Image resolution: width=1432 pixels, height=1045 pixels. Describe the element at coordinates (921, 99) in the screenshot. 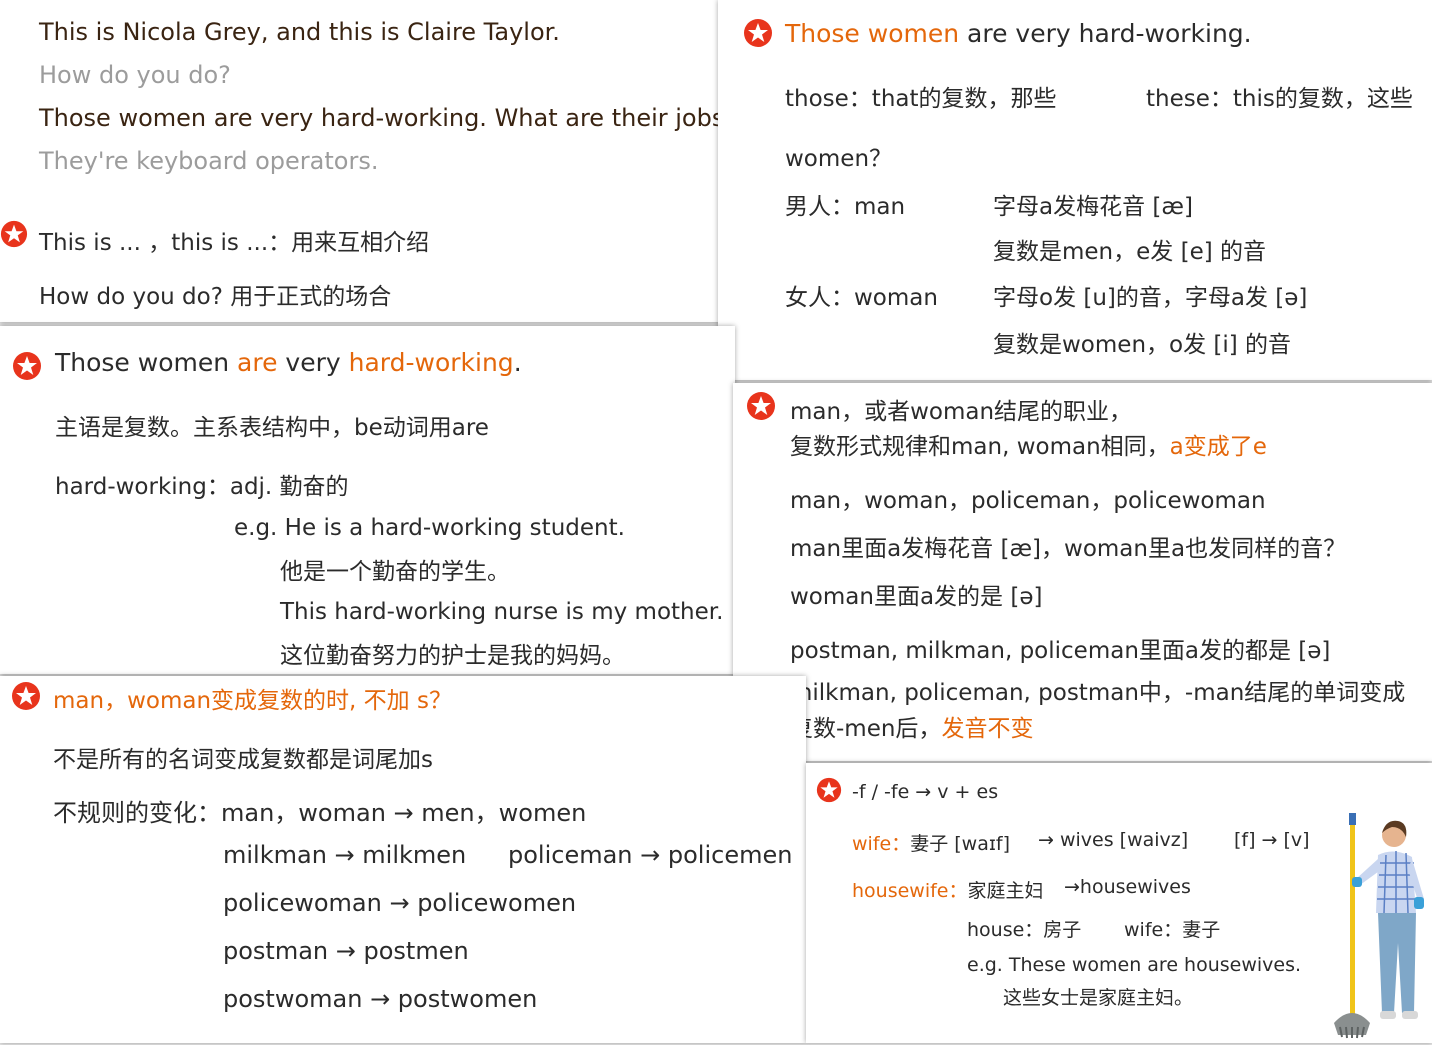

I see `those-definition: those：that的复数，那些` at that location.